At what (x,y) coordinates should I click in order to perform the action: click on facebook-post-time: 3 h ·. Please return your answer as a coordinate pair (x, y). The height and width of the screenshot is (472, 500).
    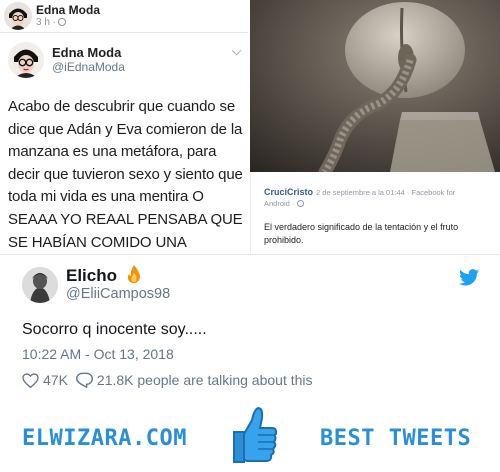
    Looking at the image, I should click on (51, 22).